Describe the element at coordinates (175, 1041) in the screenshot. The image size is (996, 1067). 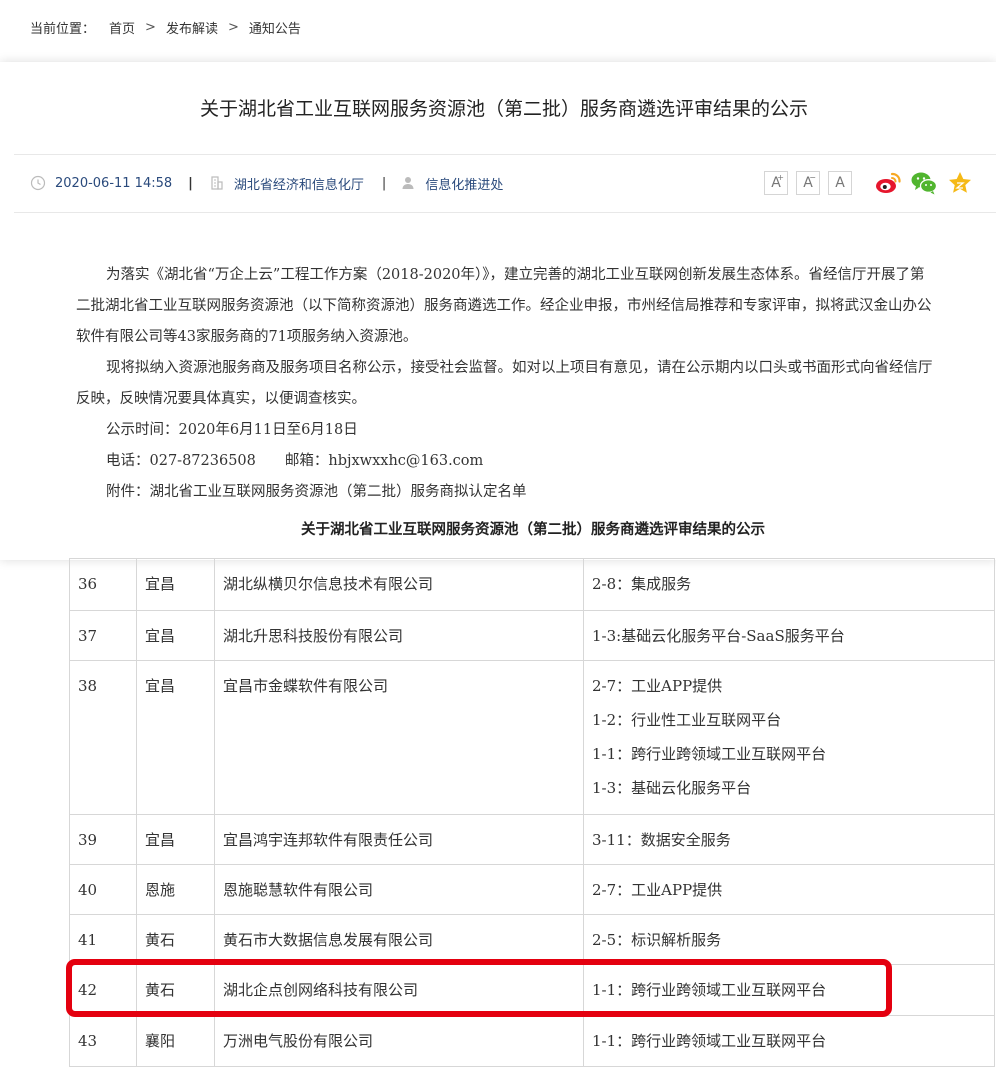
I see `city-cell: 襄阳` at that location.